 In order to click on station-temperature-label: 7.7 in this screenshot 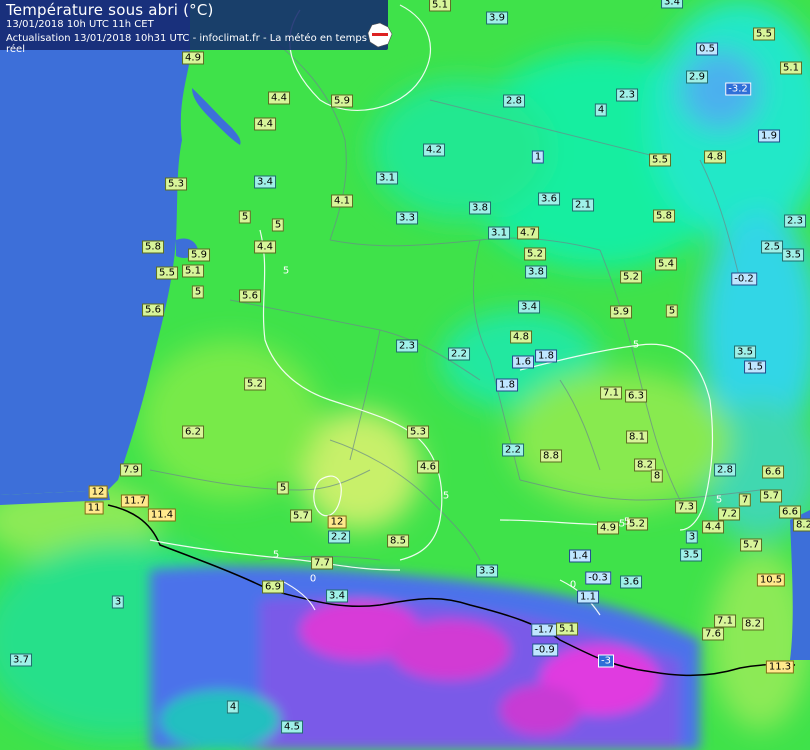, I will do `click(322, 563)`.